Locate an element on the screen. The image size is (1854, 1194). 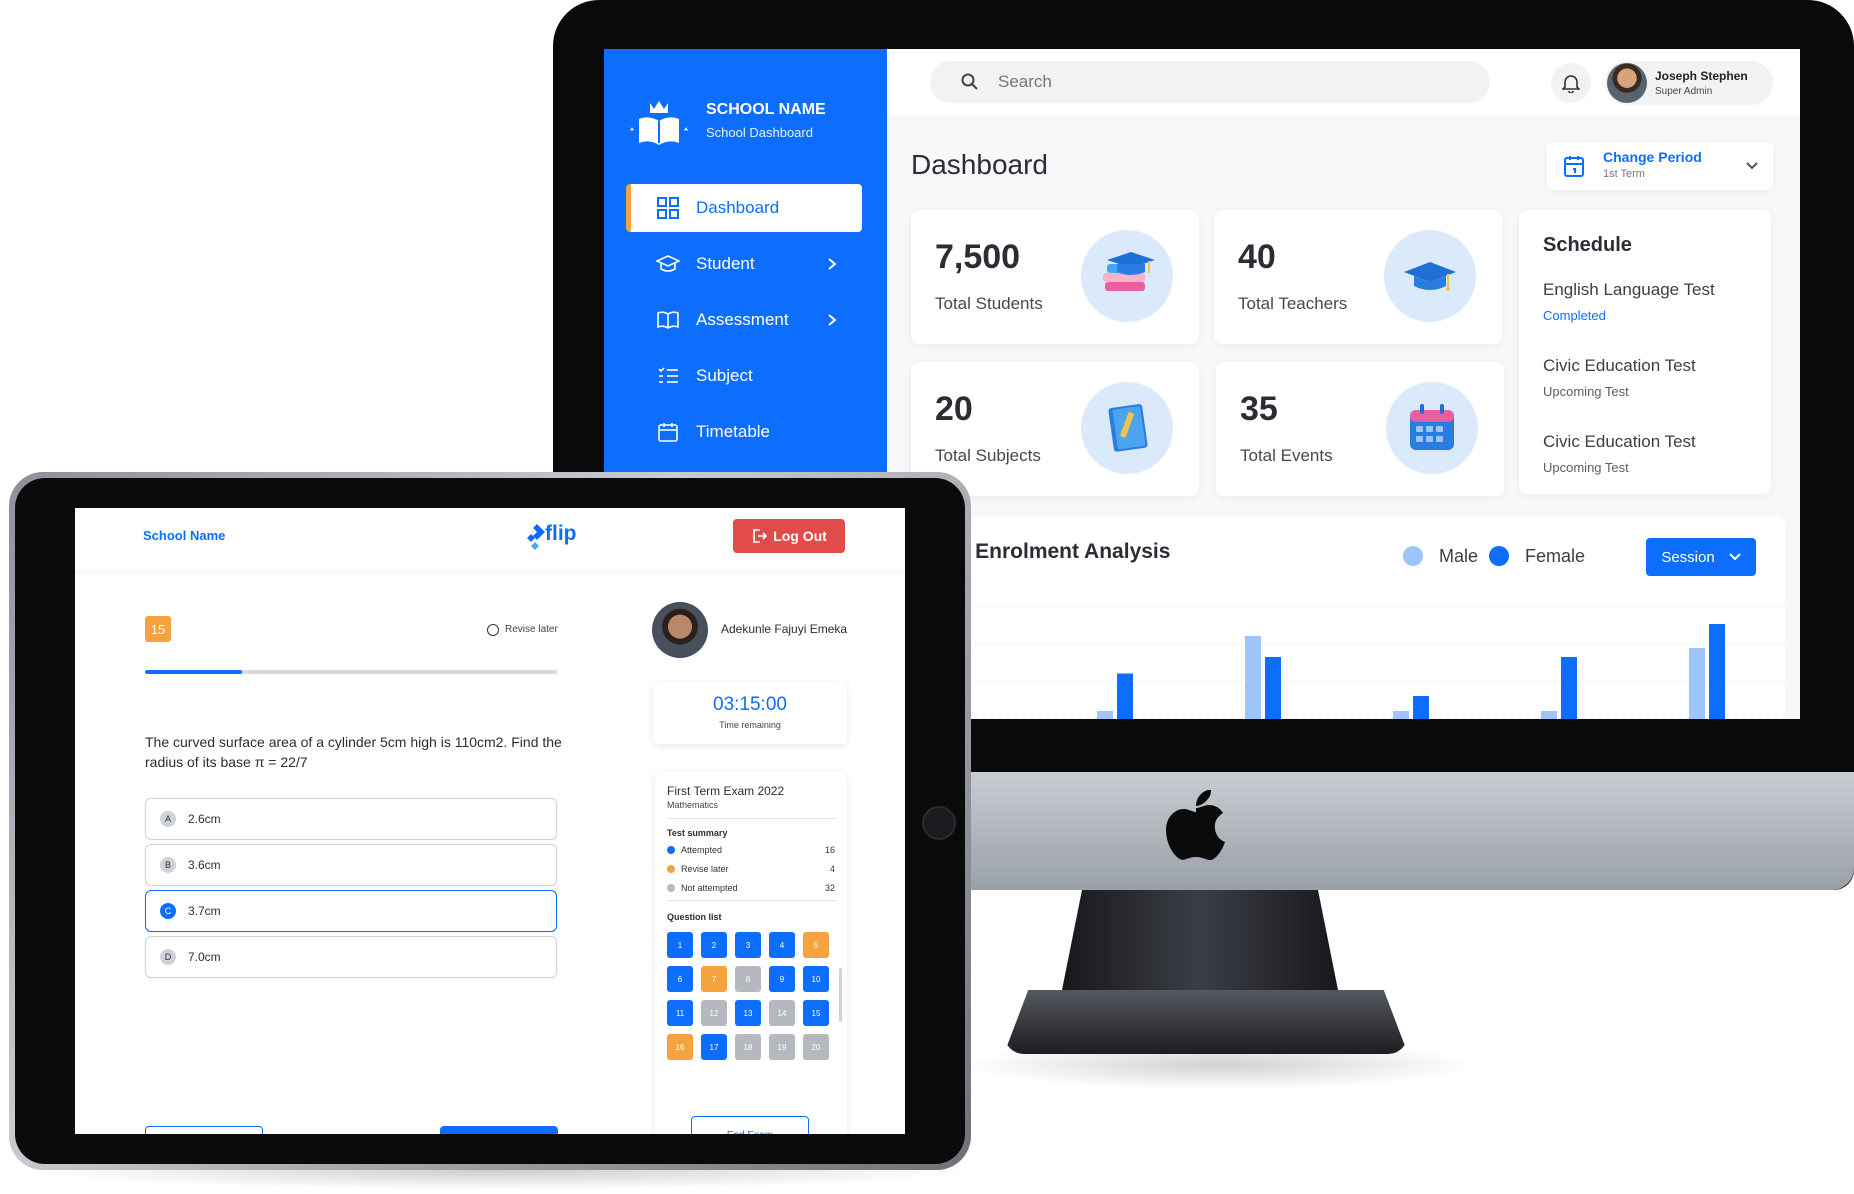
question-cell-6: 6 is located at coordinates (680, 979).